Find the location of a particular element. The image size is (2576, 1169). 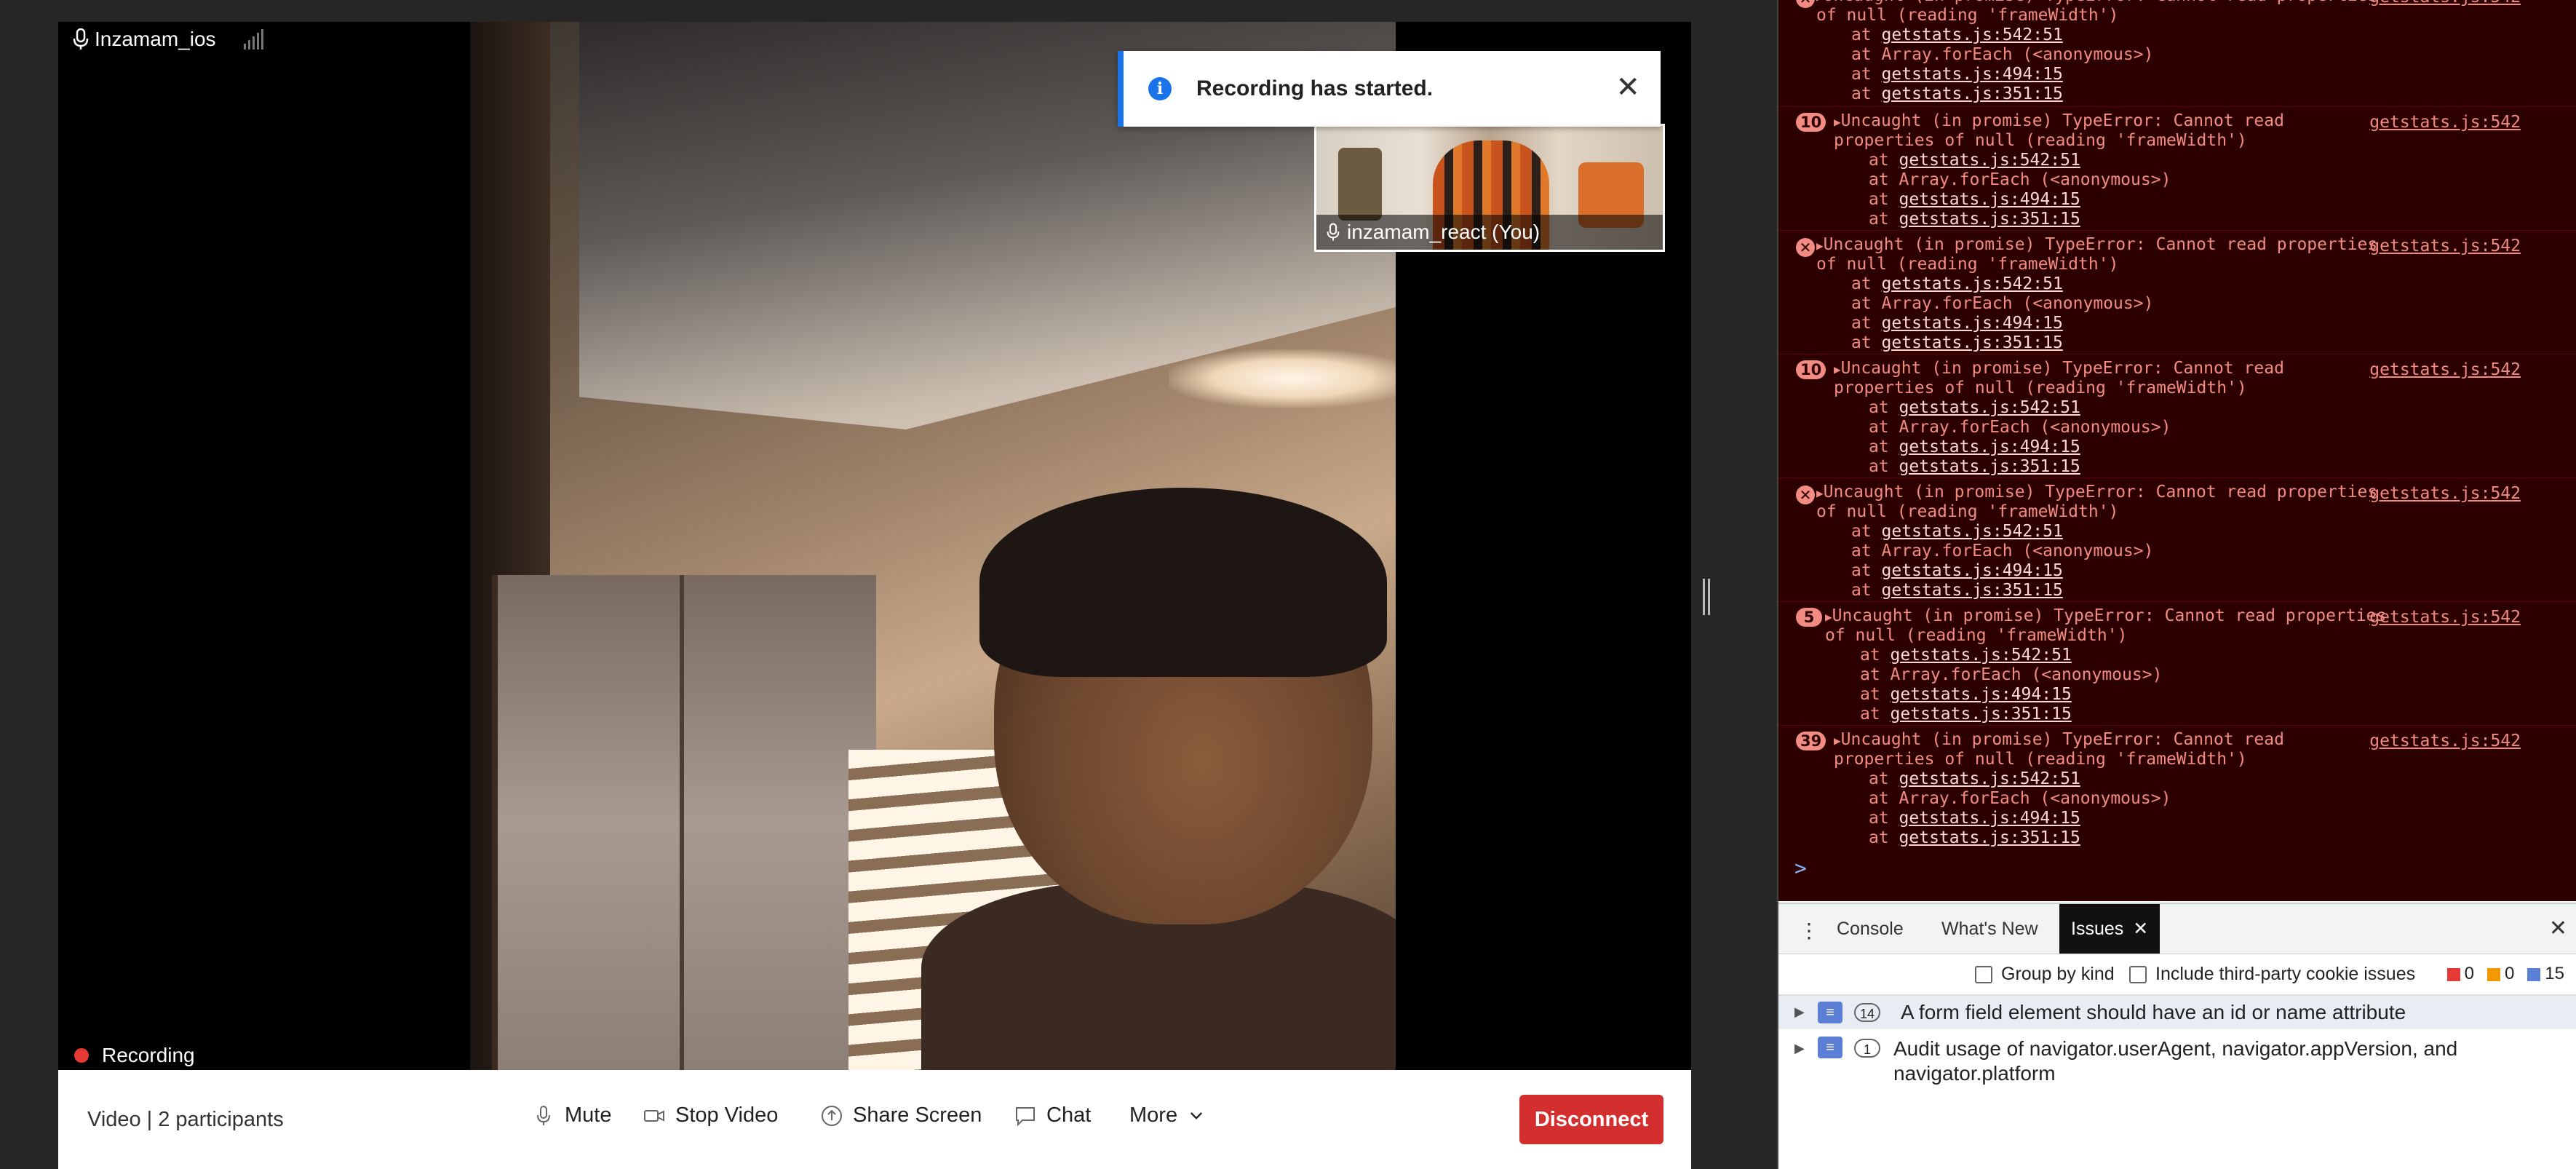

more-button: More is located at coordinates (1167, 1116).